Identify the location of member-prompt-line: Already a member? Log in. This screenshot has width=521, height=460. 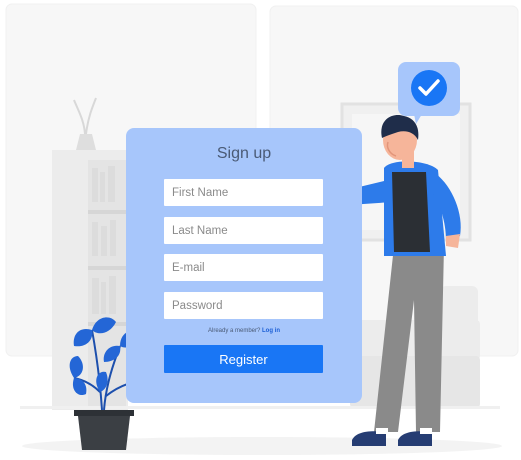
(244, 331).